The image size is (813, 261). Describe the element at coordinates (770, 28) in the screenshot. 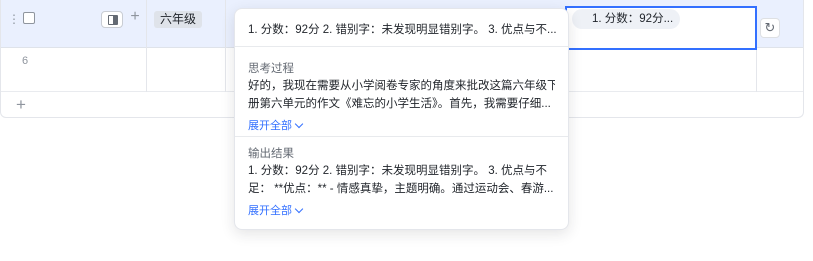

I see `refresh-icon: ↻` at that location.